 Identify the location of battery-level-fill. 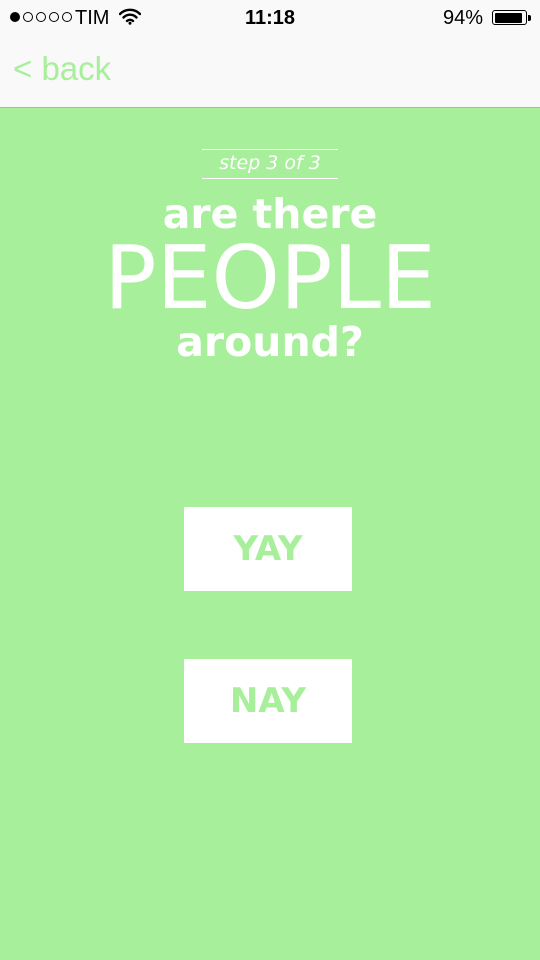
(508, 17).